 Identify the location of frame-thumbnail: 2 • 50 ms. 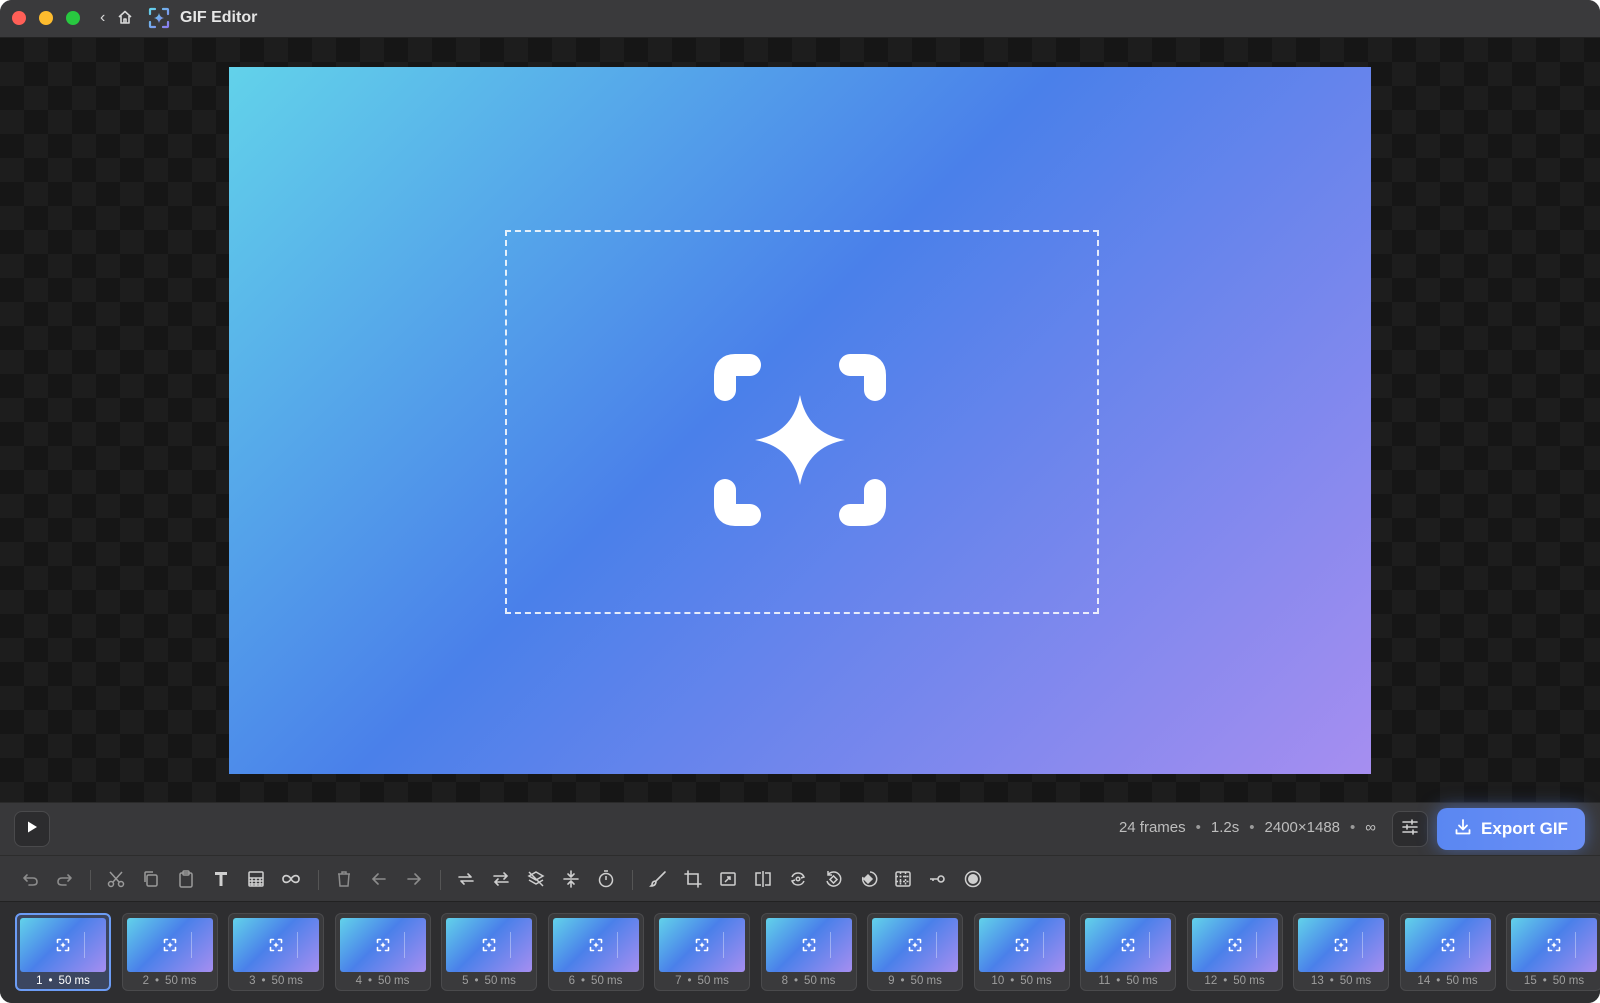
(169, 952).